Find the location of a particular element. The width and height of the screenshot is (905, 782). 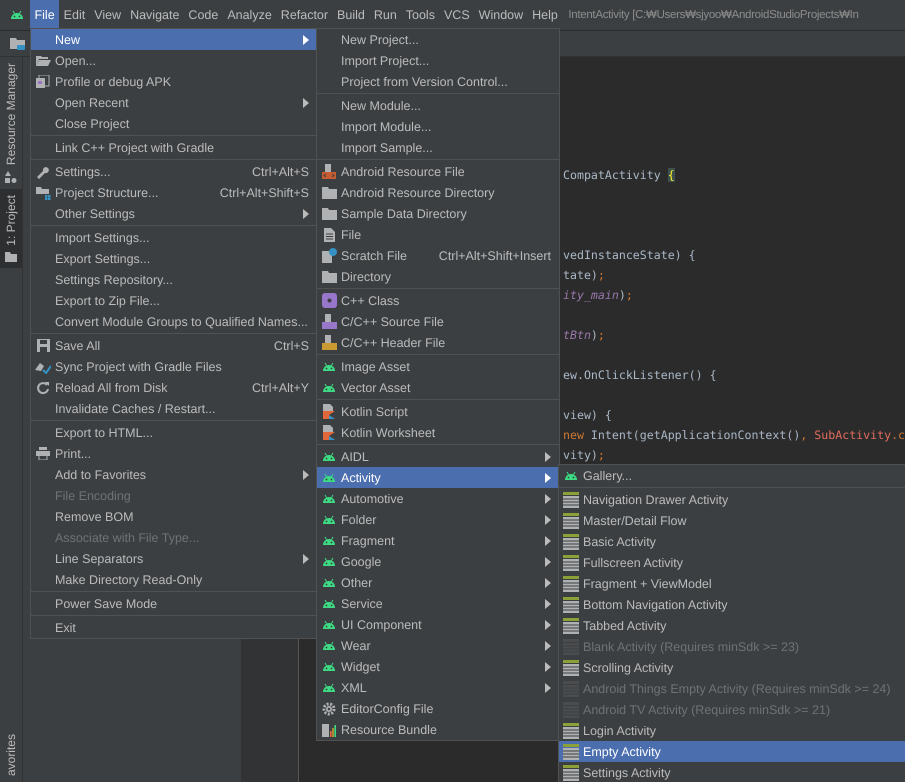

menu-item: Directory is located at coordinates (438, 276).